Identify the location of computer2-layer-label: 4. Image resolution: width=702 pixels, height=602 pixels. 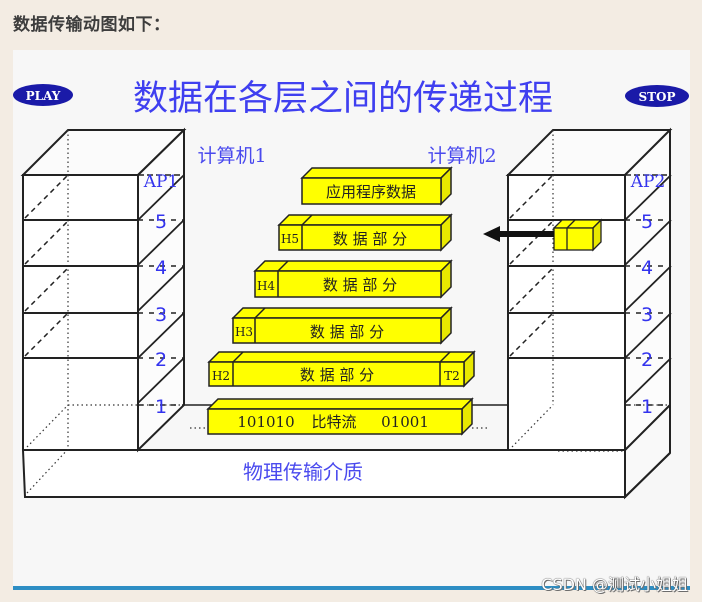
(647, 268).